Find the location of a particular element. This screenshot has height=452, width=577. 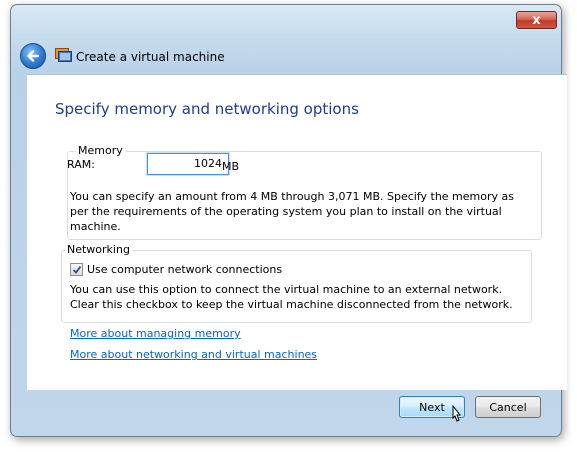

back-button is located at coordinates (33, 56).